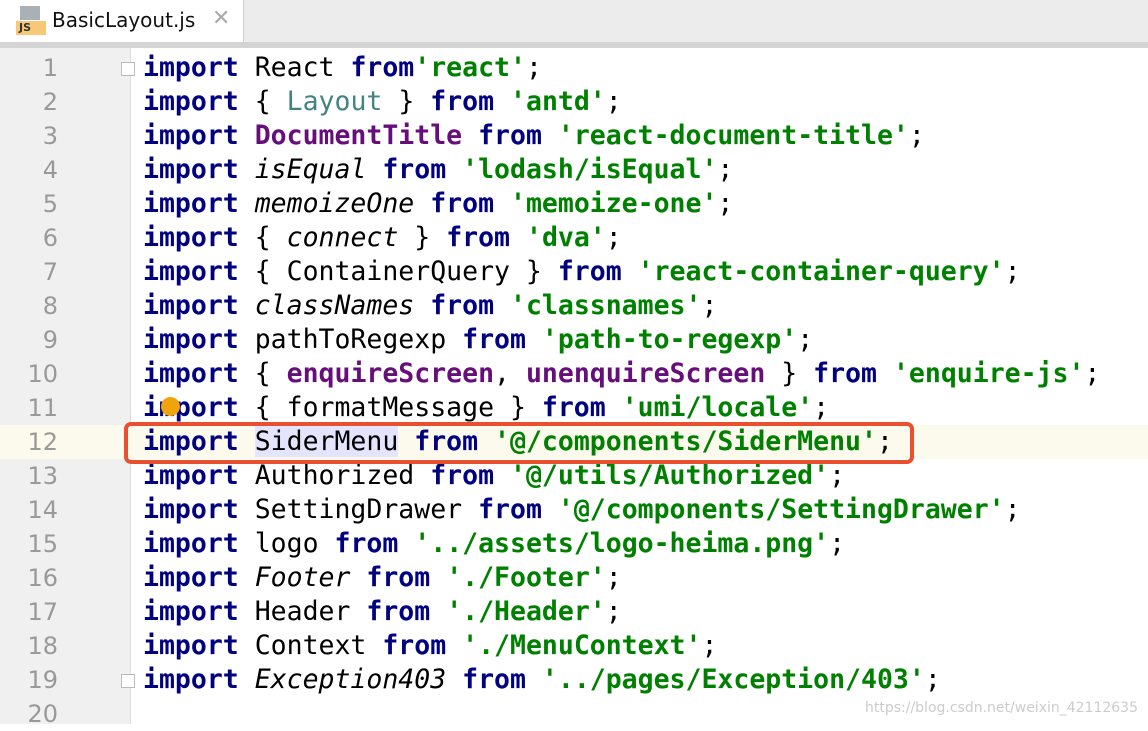 Image resolution: width=1148 pixels, height=731 pixels. I want to click on code-line: 16 import Footer from './Footer';, so click(574, 578).